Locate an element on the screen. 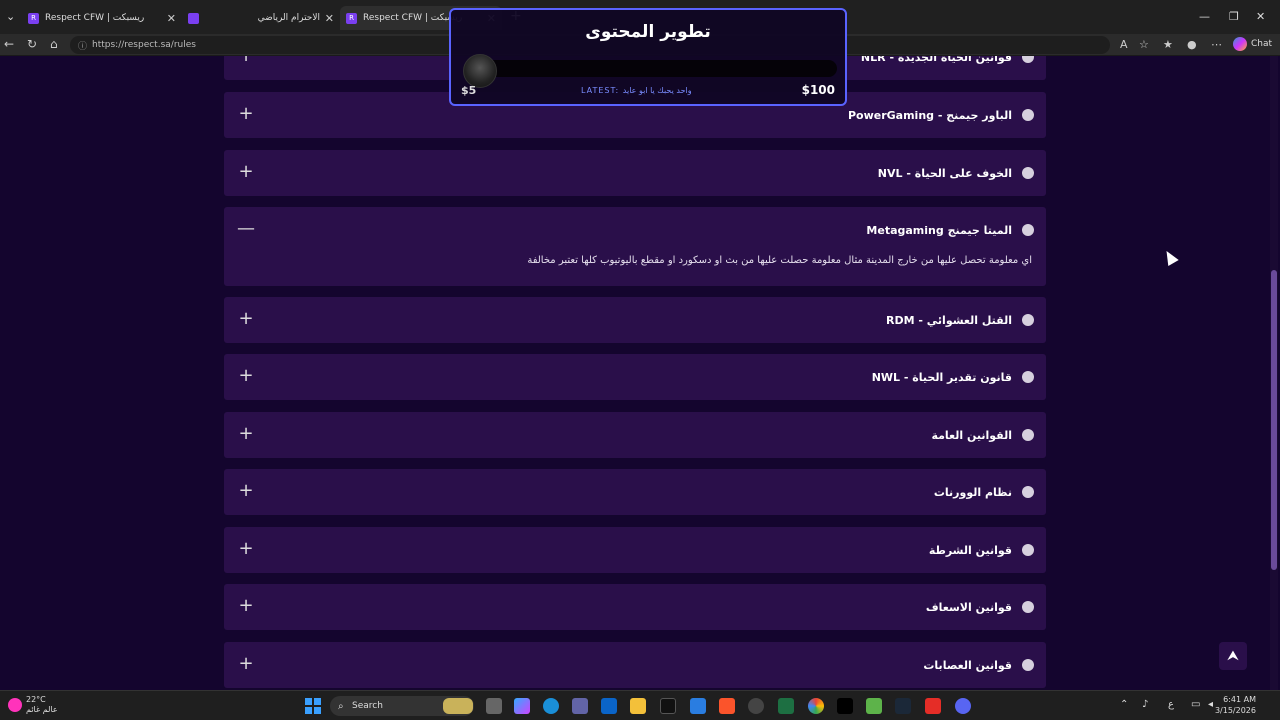 This screenshot has width=1280, height=720. tab-list-icon: ⌄ is located at coordinates (10, 16).